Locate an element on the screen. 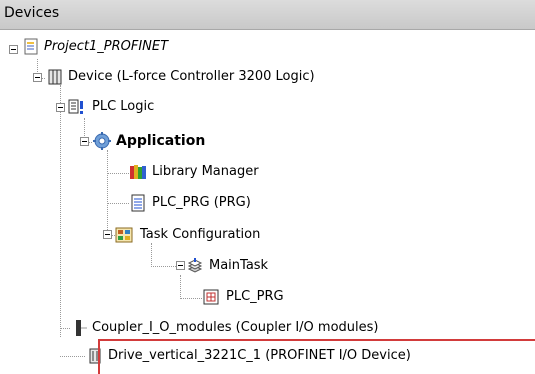 This screenshot has height=374, width=535. project-icon is located at coordinates (31, 46).